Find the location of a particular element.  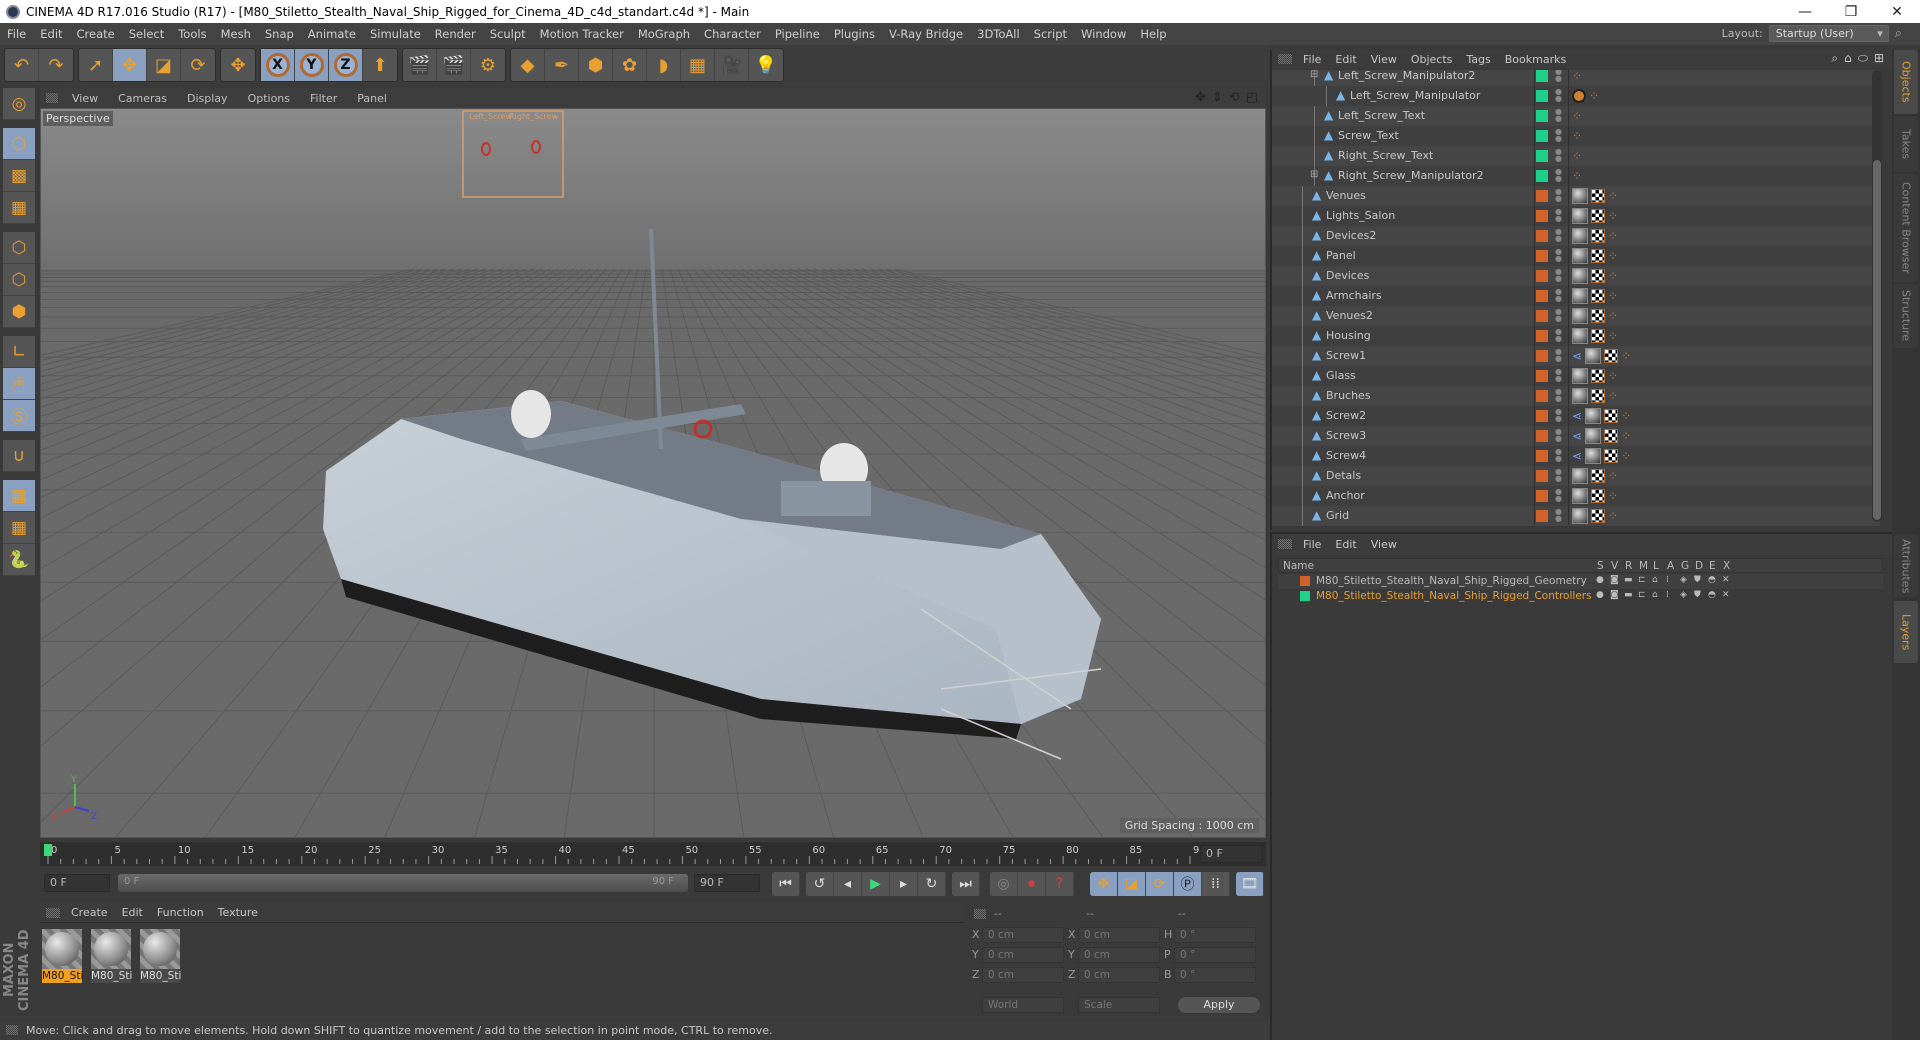

current-frame-field: 0 F is located at coordinates (1231, 854).